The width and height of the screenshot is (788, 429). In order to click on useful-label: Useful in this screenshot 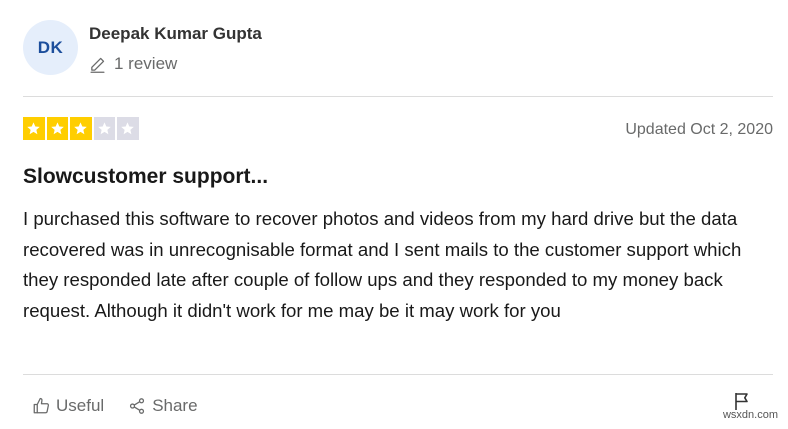, I will do `click(80, 405)`.